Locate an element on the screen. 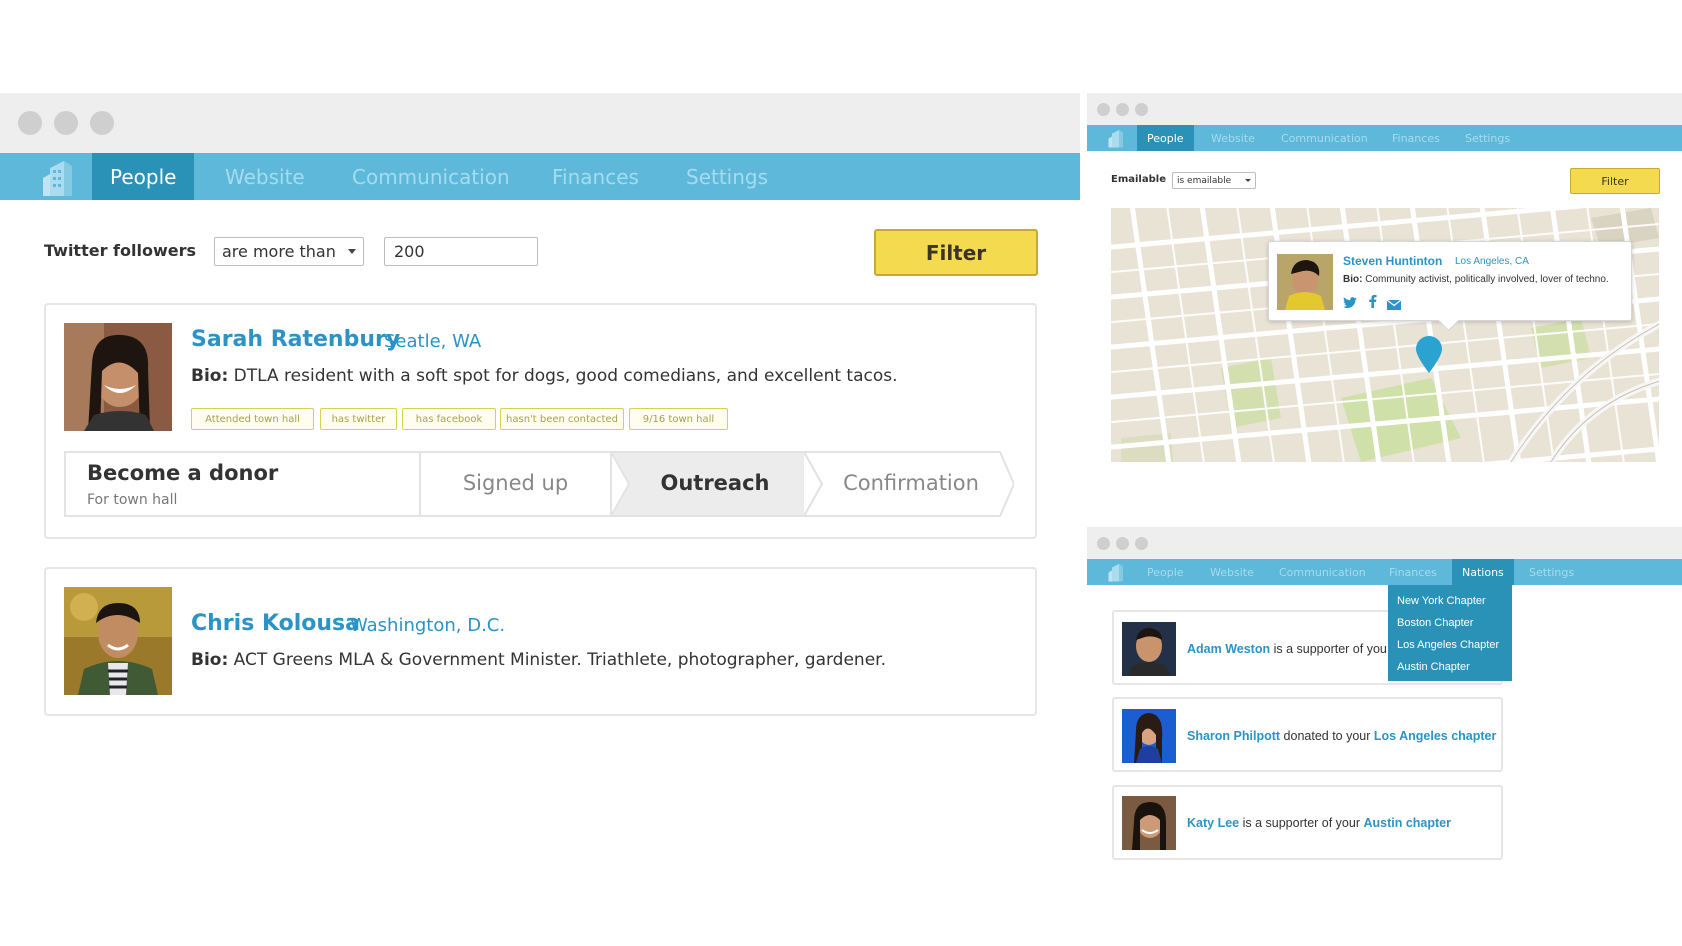 The height and width of the screenshot is (946, 1682). emailable-operator-select: is emailable is located at coordinates (1214, 180).